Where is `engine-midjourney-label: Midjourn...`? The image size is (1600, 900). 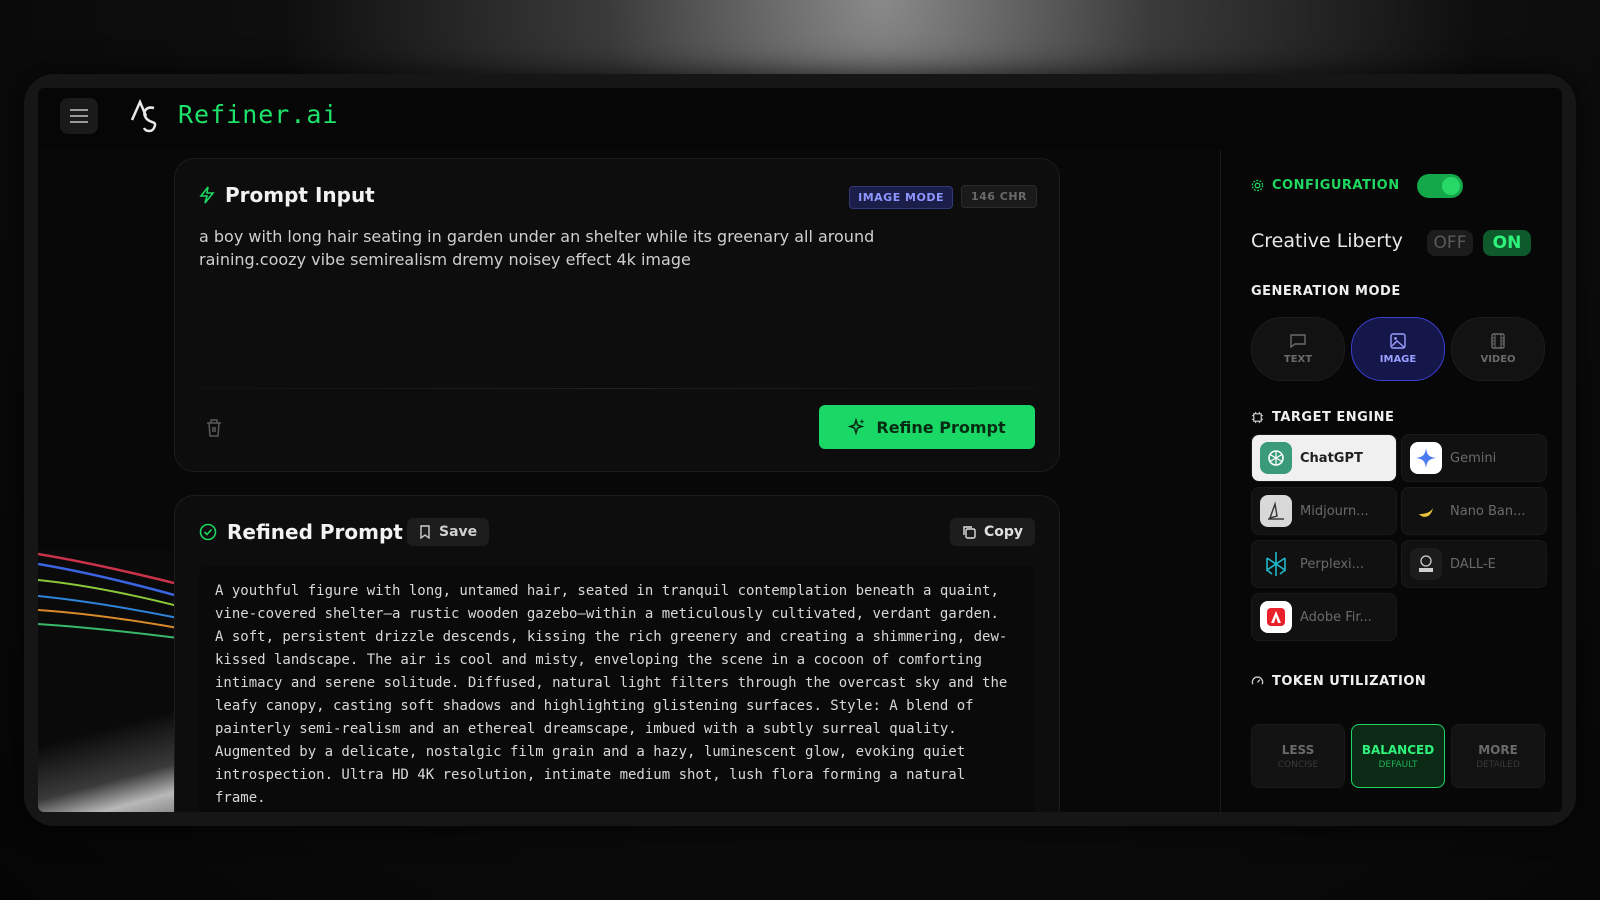
engine-midjourney-label: Midjourn... is located at coordinates (1334, 511).